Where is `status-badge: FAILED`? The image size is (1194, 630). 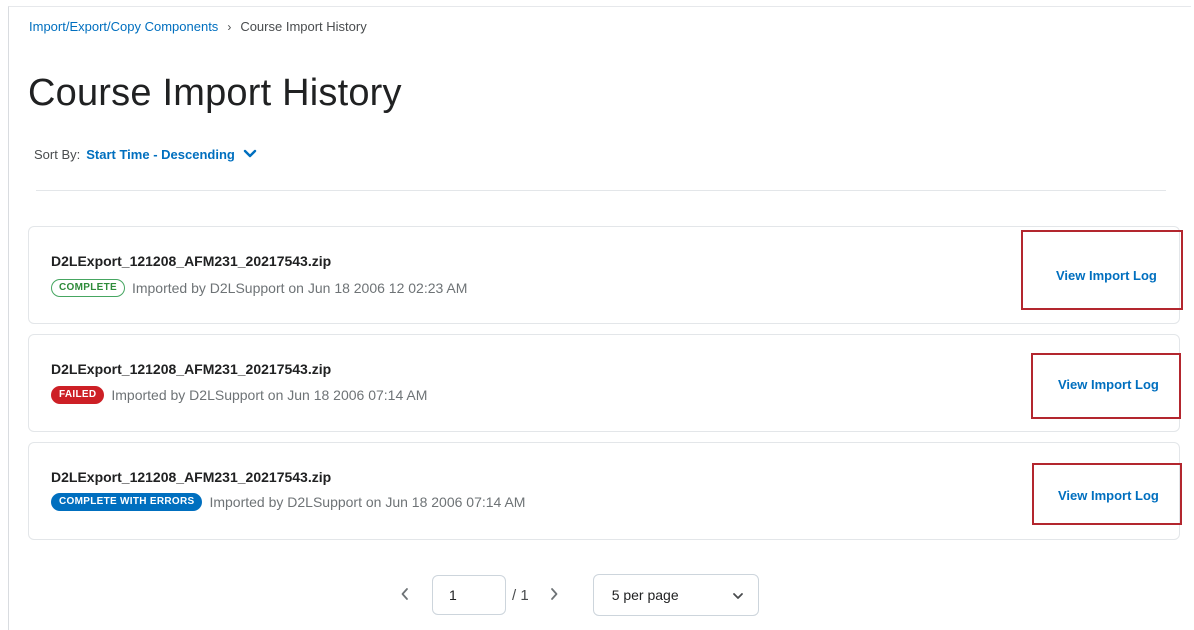
status-badge: FAILED is located at coordinates (78, 395).